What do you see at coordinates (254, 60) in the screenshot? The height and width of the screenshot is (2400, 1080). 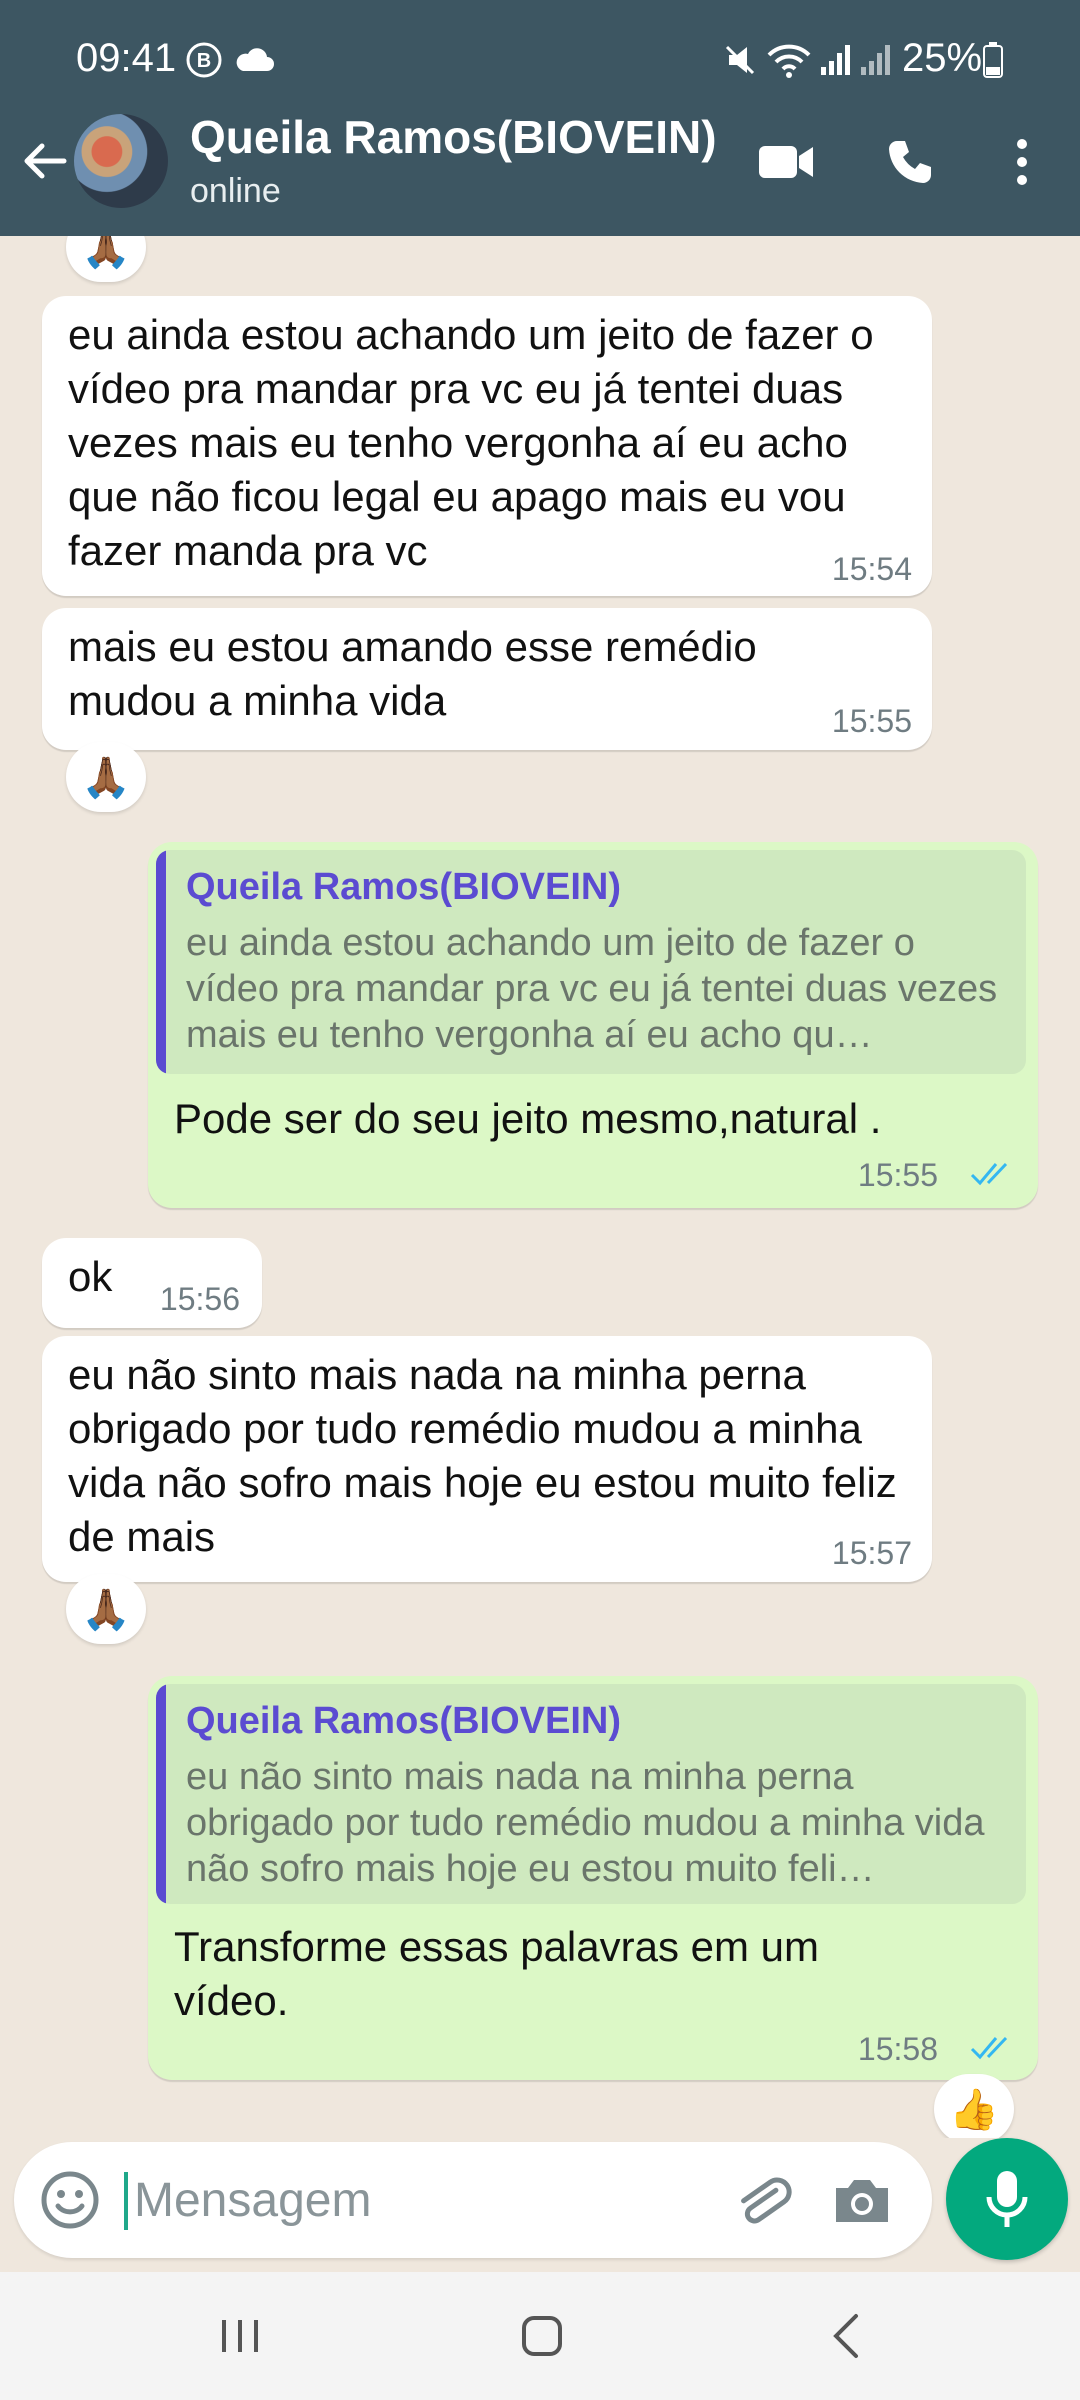 I see `cloud-icon` at bounding box center [254, 60].